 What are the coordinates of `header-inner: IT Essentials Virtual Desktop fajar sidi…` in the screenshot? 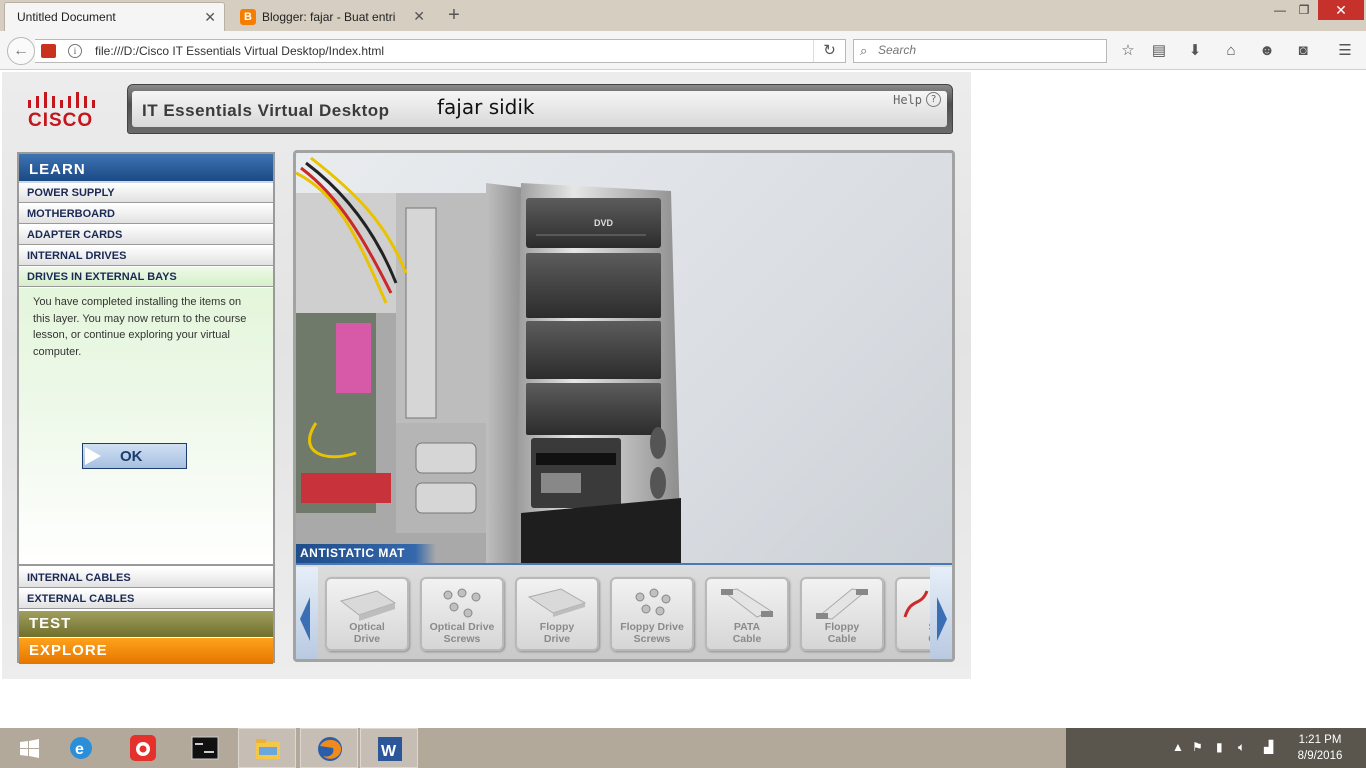 It's located at (539, 109).